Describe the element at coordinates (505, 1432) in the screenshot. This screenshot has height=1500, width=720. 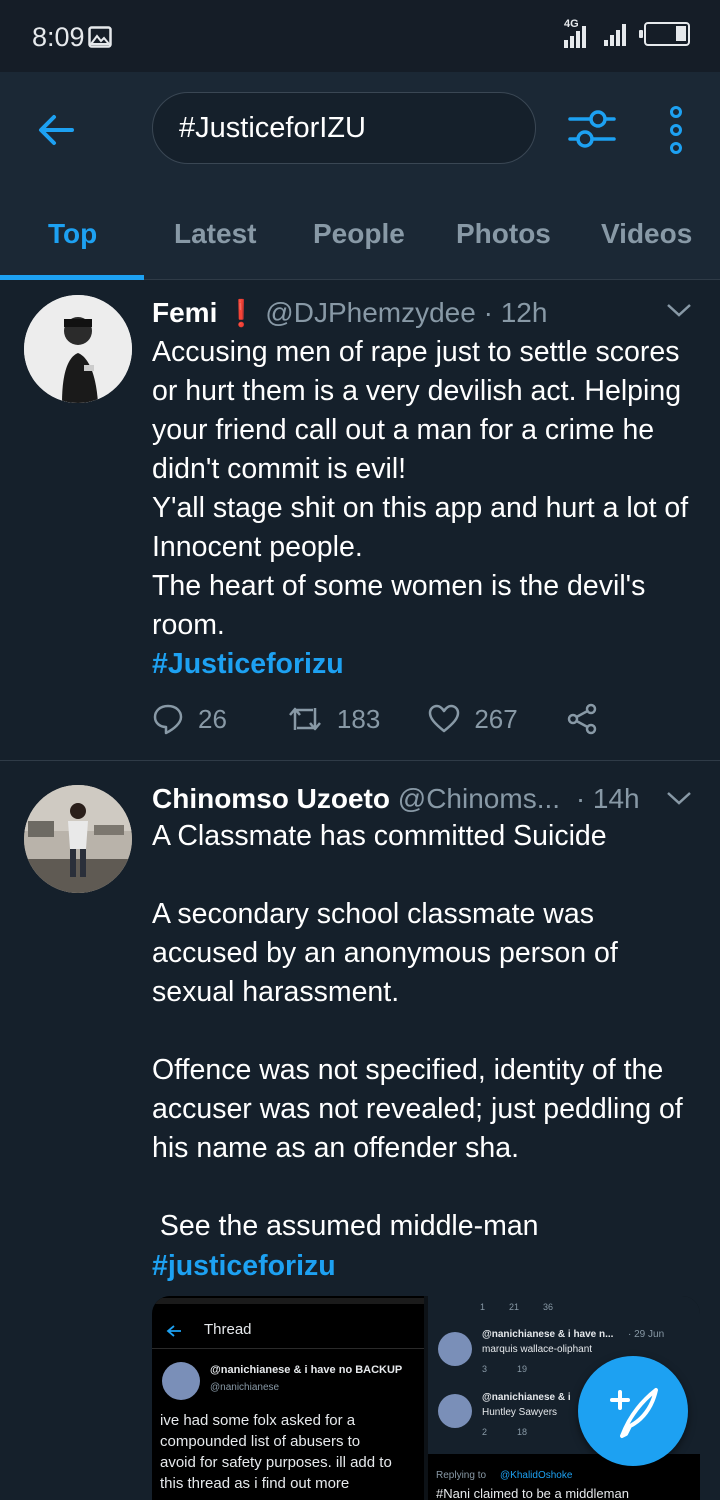
I see `embedded-action-counts: 2 18` at that location.